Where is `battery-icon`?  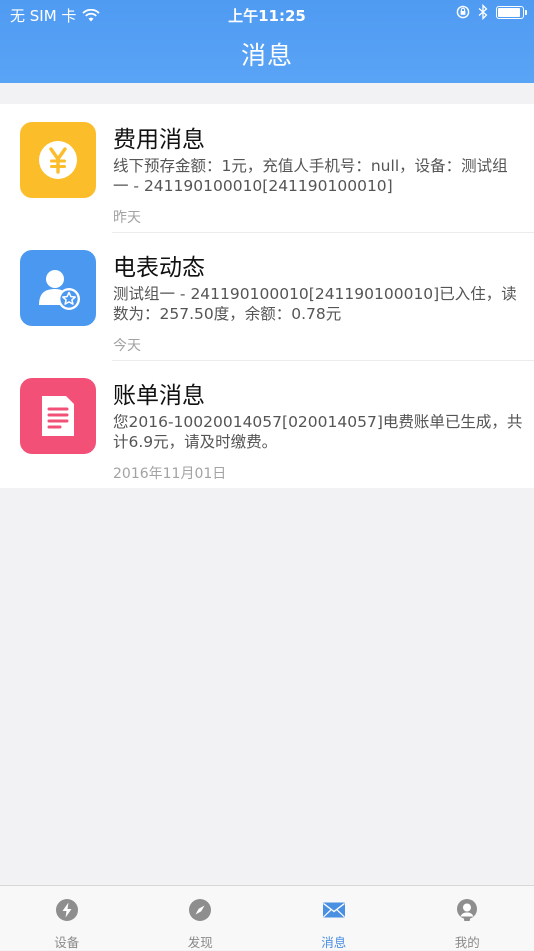 battery-icon is located at coordinates (510, 12).